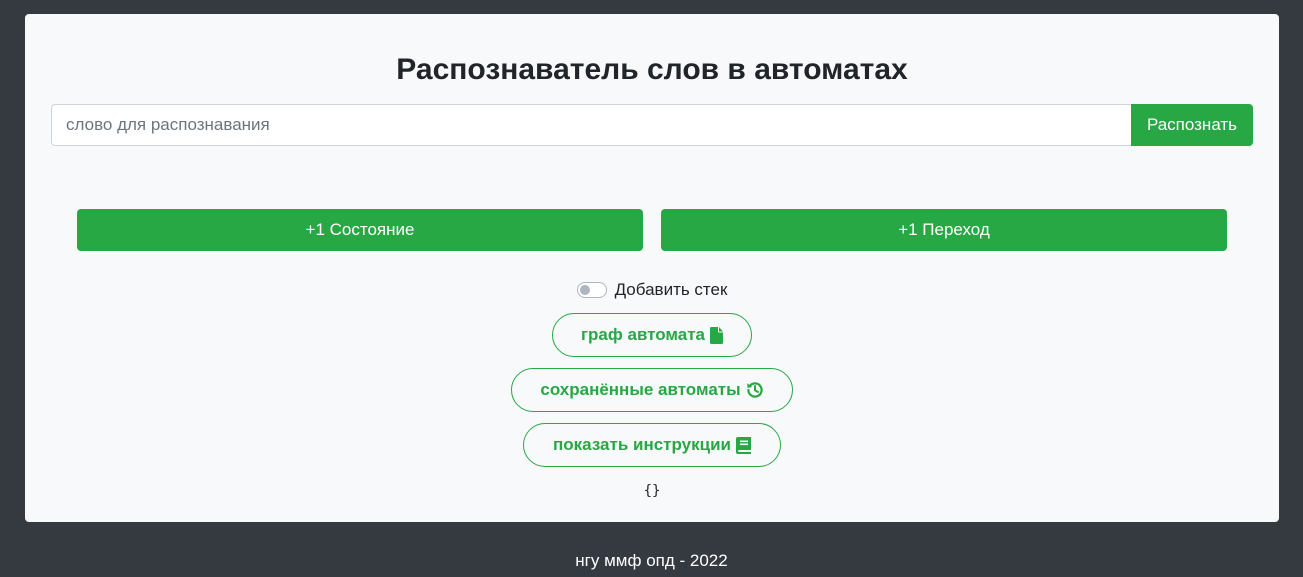 The height and width of the screenshot is (577, 1303). Describe the element at coordinates (717, 335) in the screenshot. I see `file-icon` at that location.